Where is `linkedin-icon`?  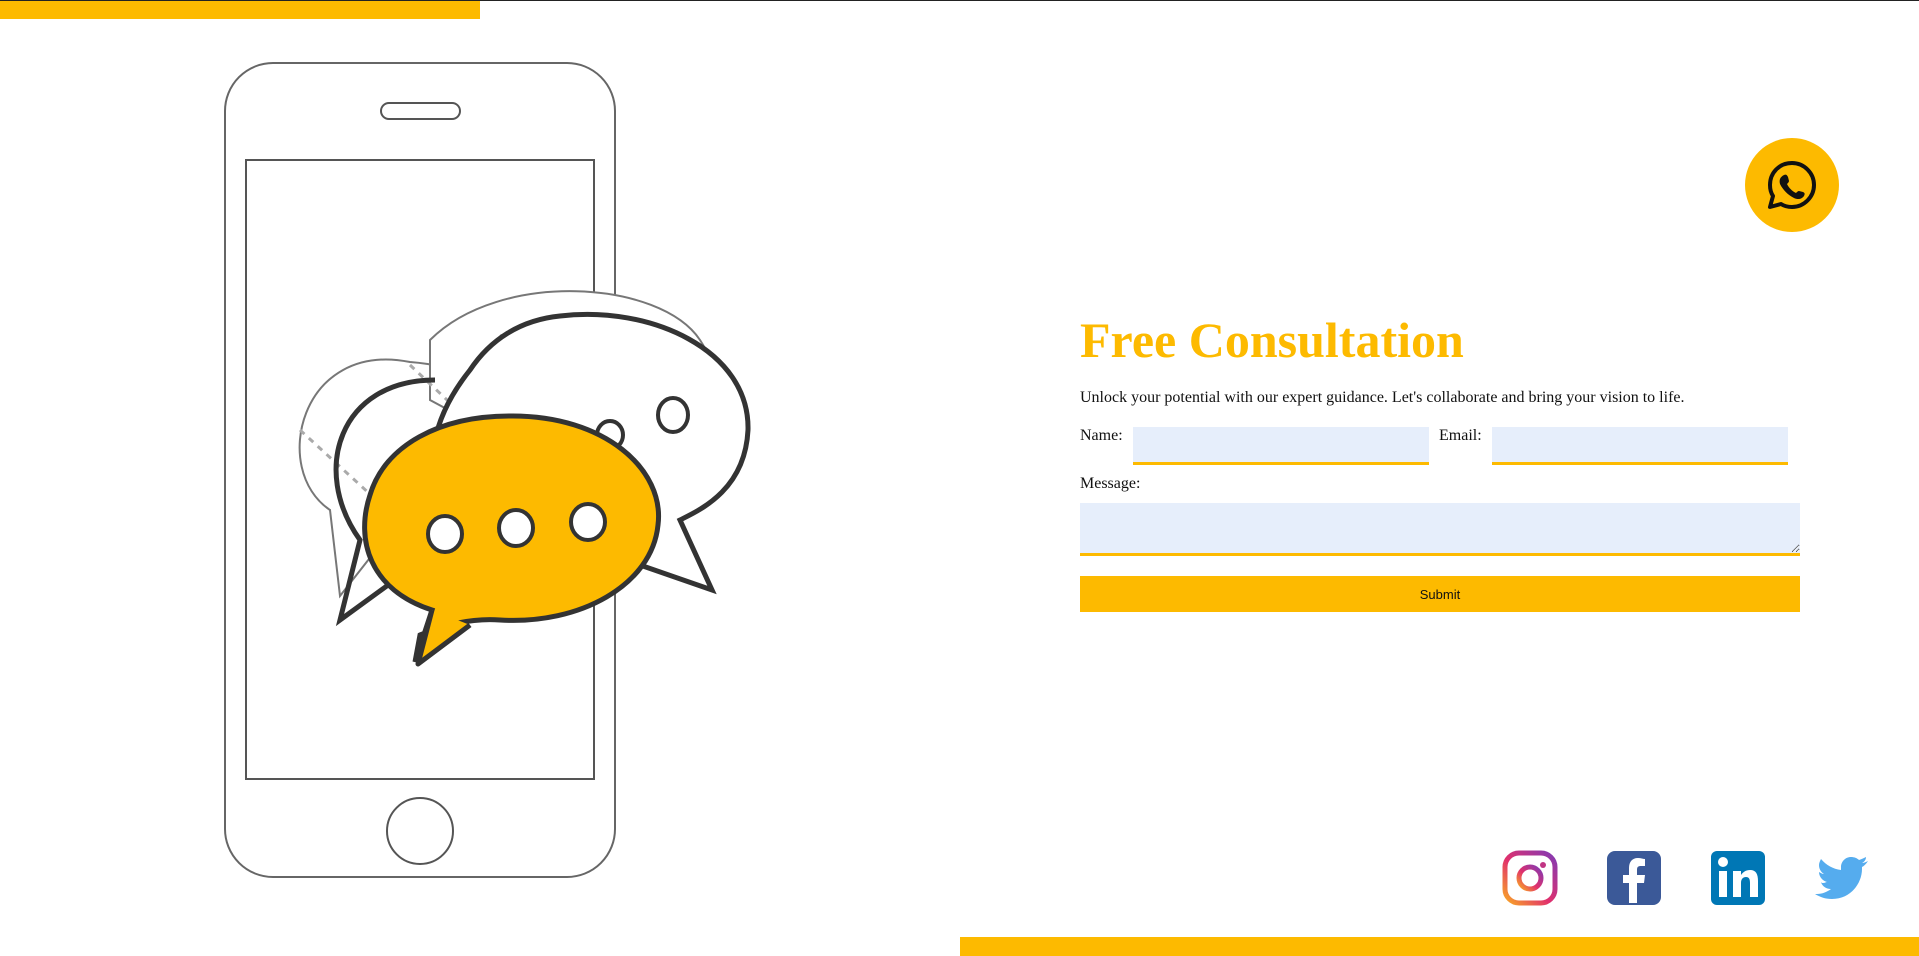 linkedin-icon is located at coordinates (1738, 878).